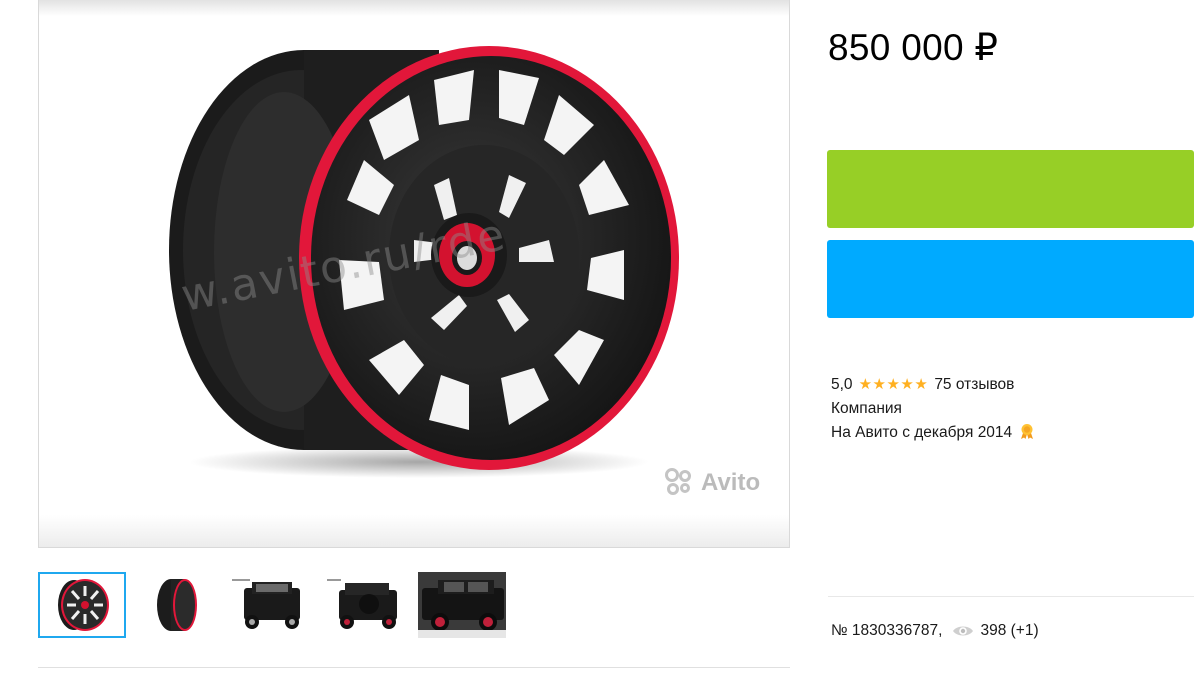  I want to click on thumbnail-wheel-side, so click(177, 605).